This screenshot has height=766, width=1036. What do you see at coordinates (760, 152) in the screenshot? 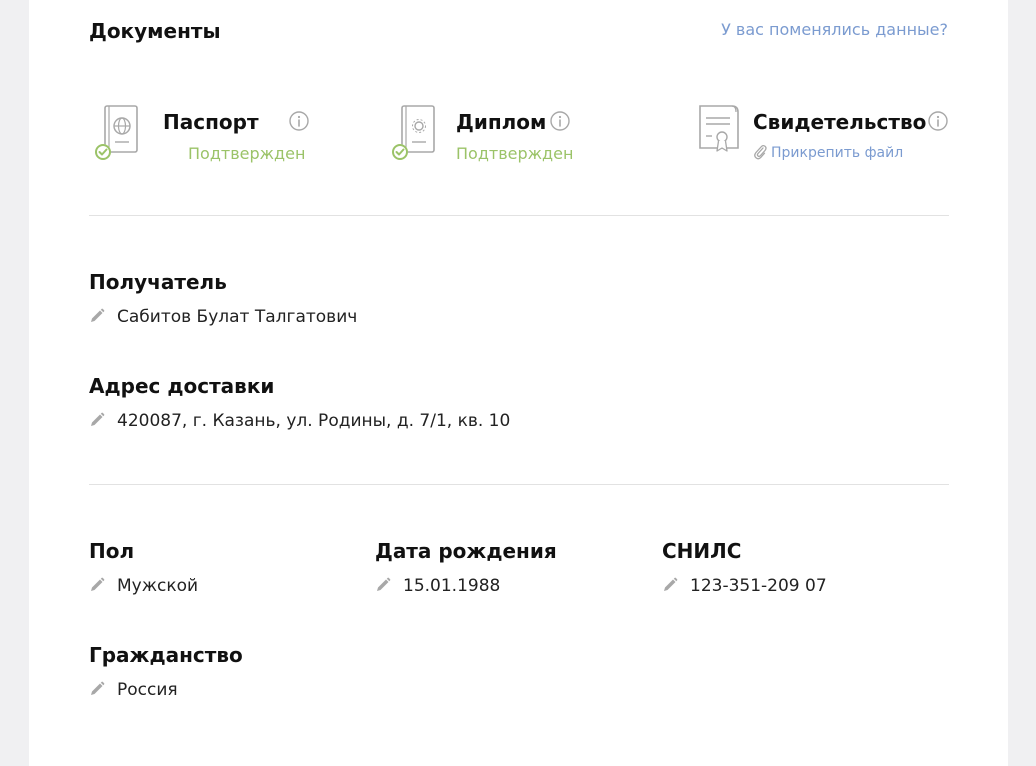
I see `paperclip-icon` at bounding box center [760, 152].